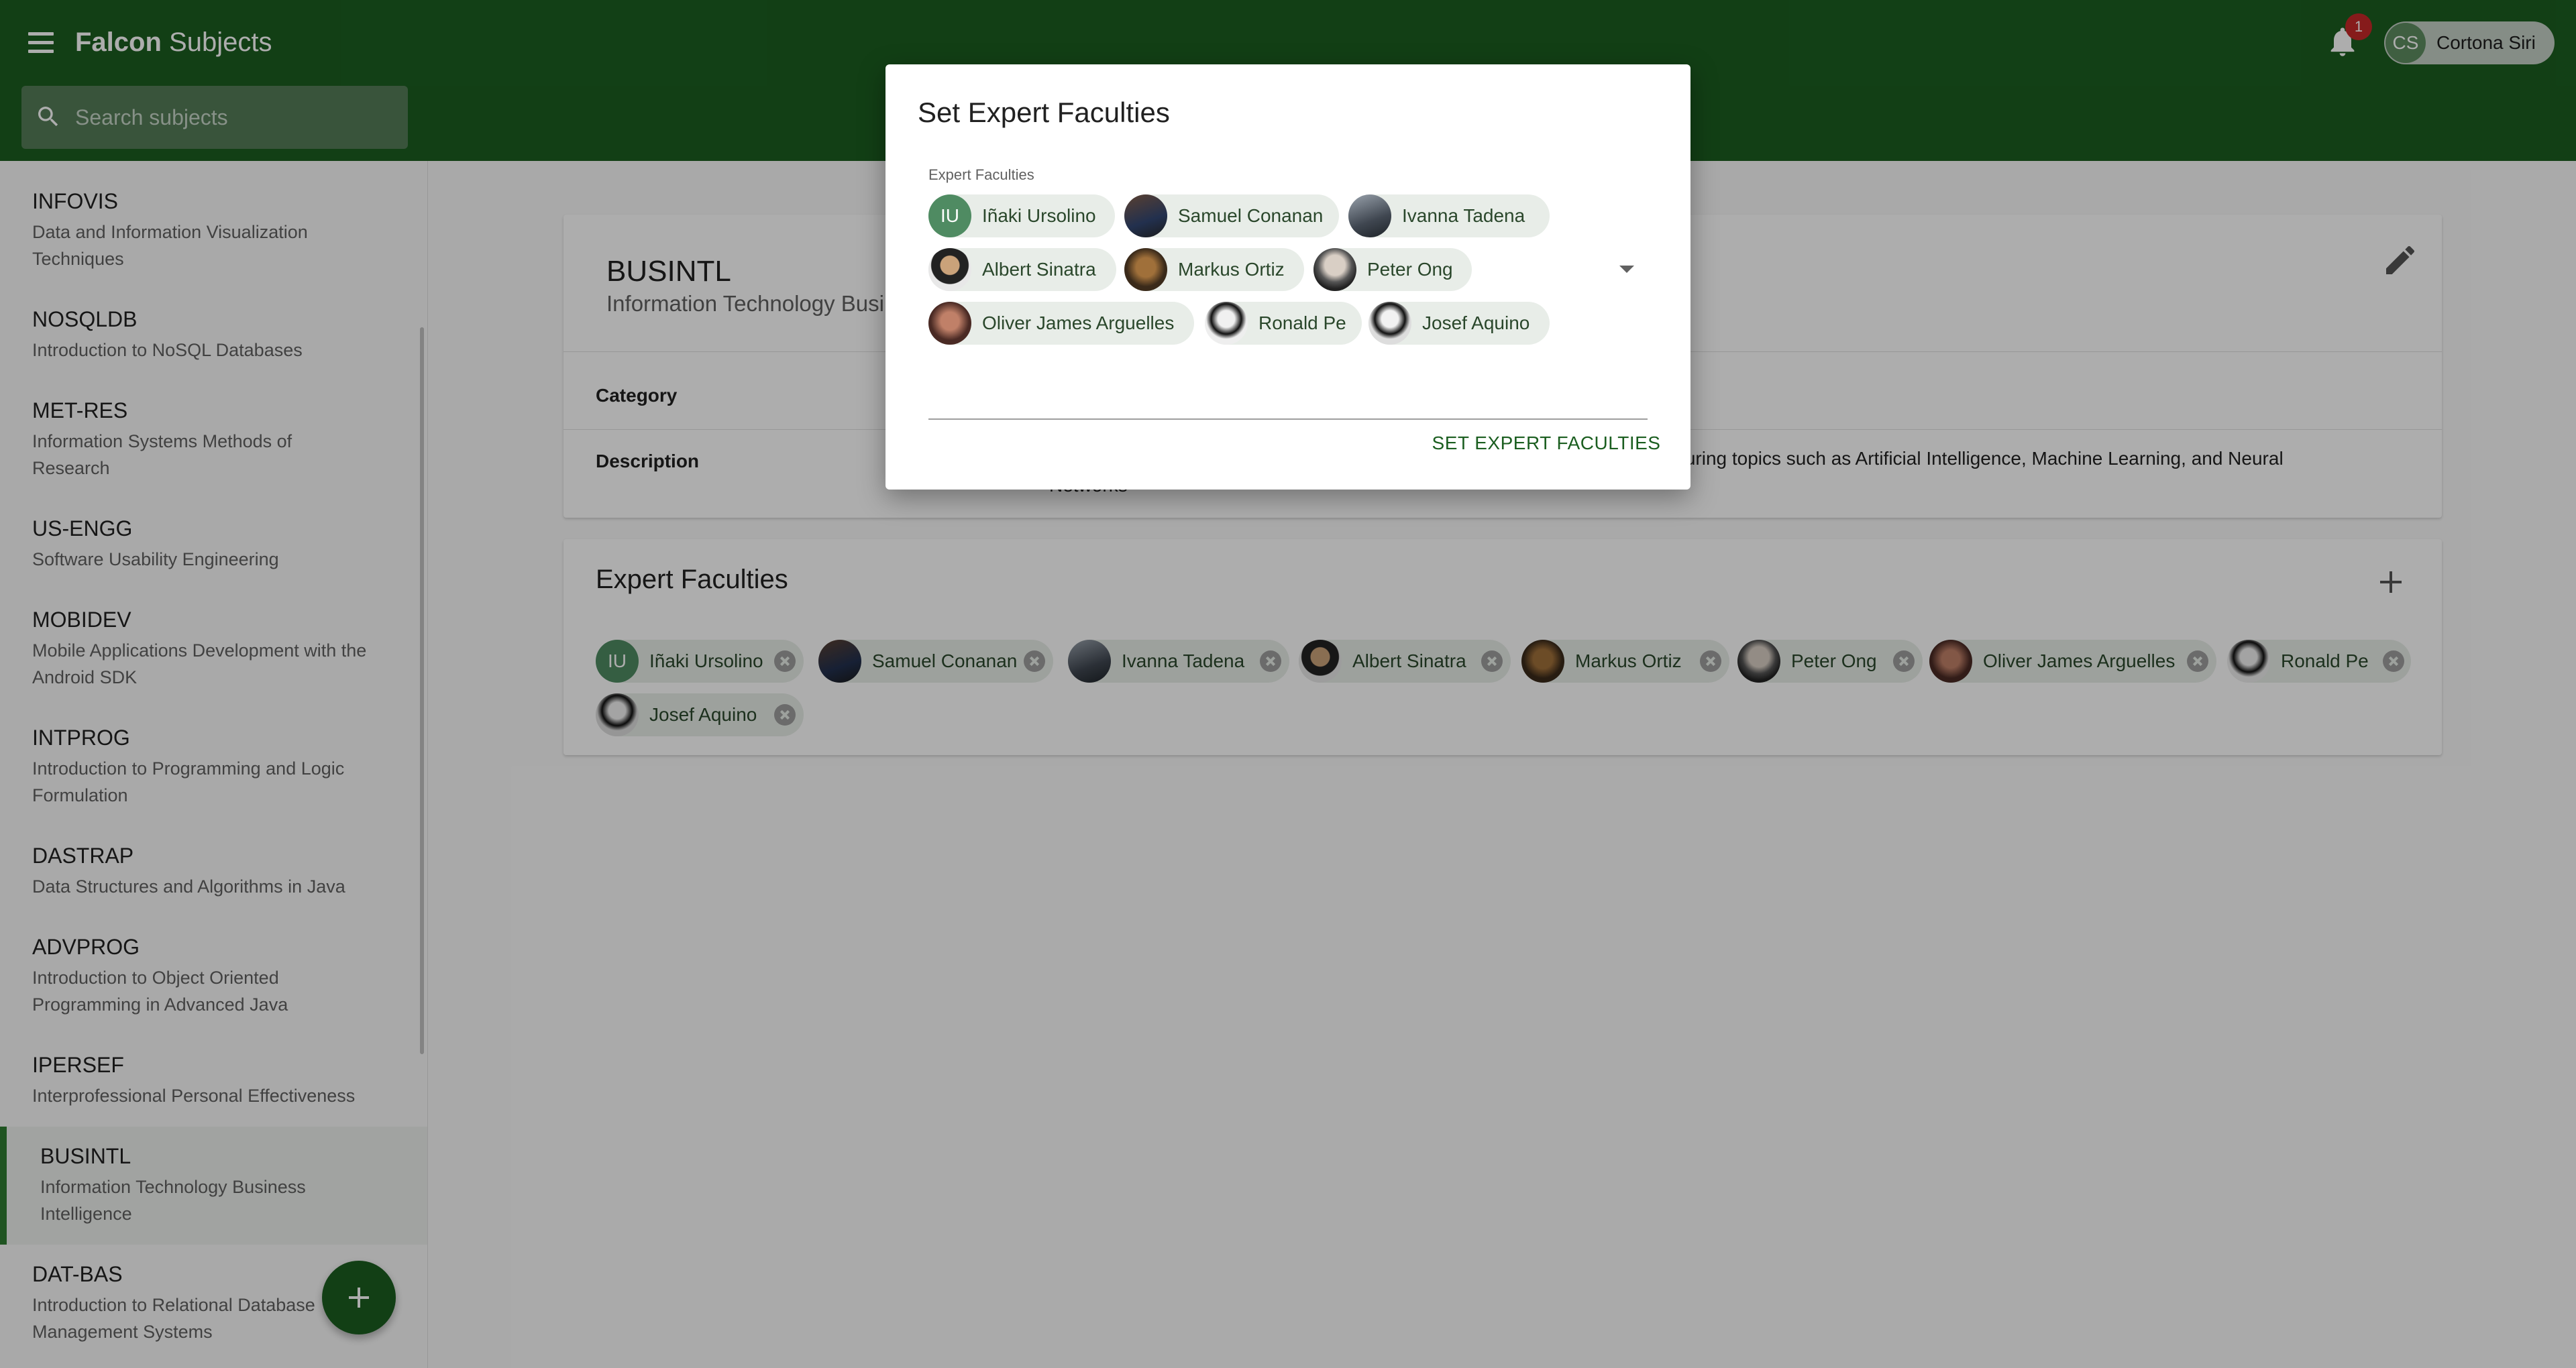 This screenshot has height=1368, width=2576. Describe the element at coordinates (1039, 215) in the screenshot. I see `chip-label: Iñaki Ursolino` at that location.